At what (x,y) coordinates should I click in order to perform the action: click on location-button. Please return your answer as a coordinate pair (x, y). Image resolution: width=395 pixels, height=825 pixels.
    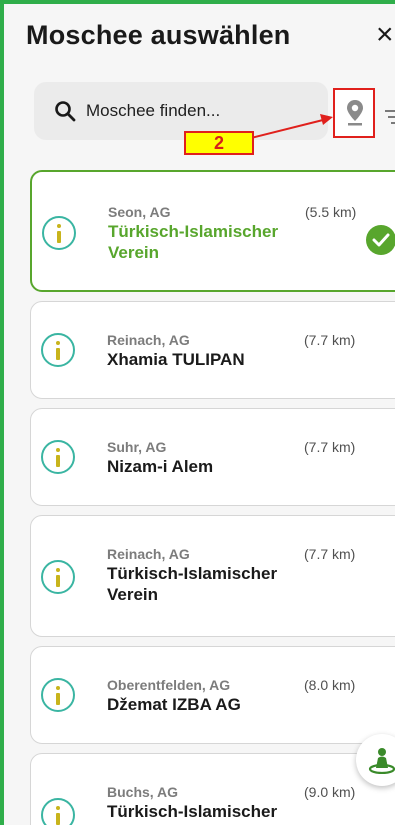
    Looking at the image, I should click on (354, 113).